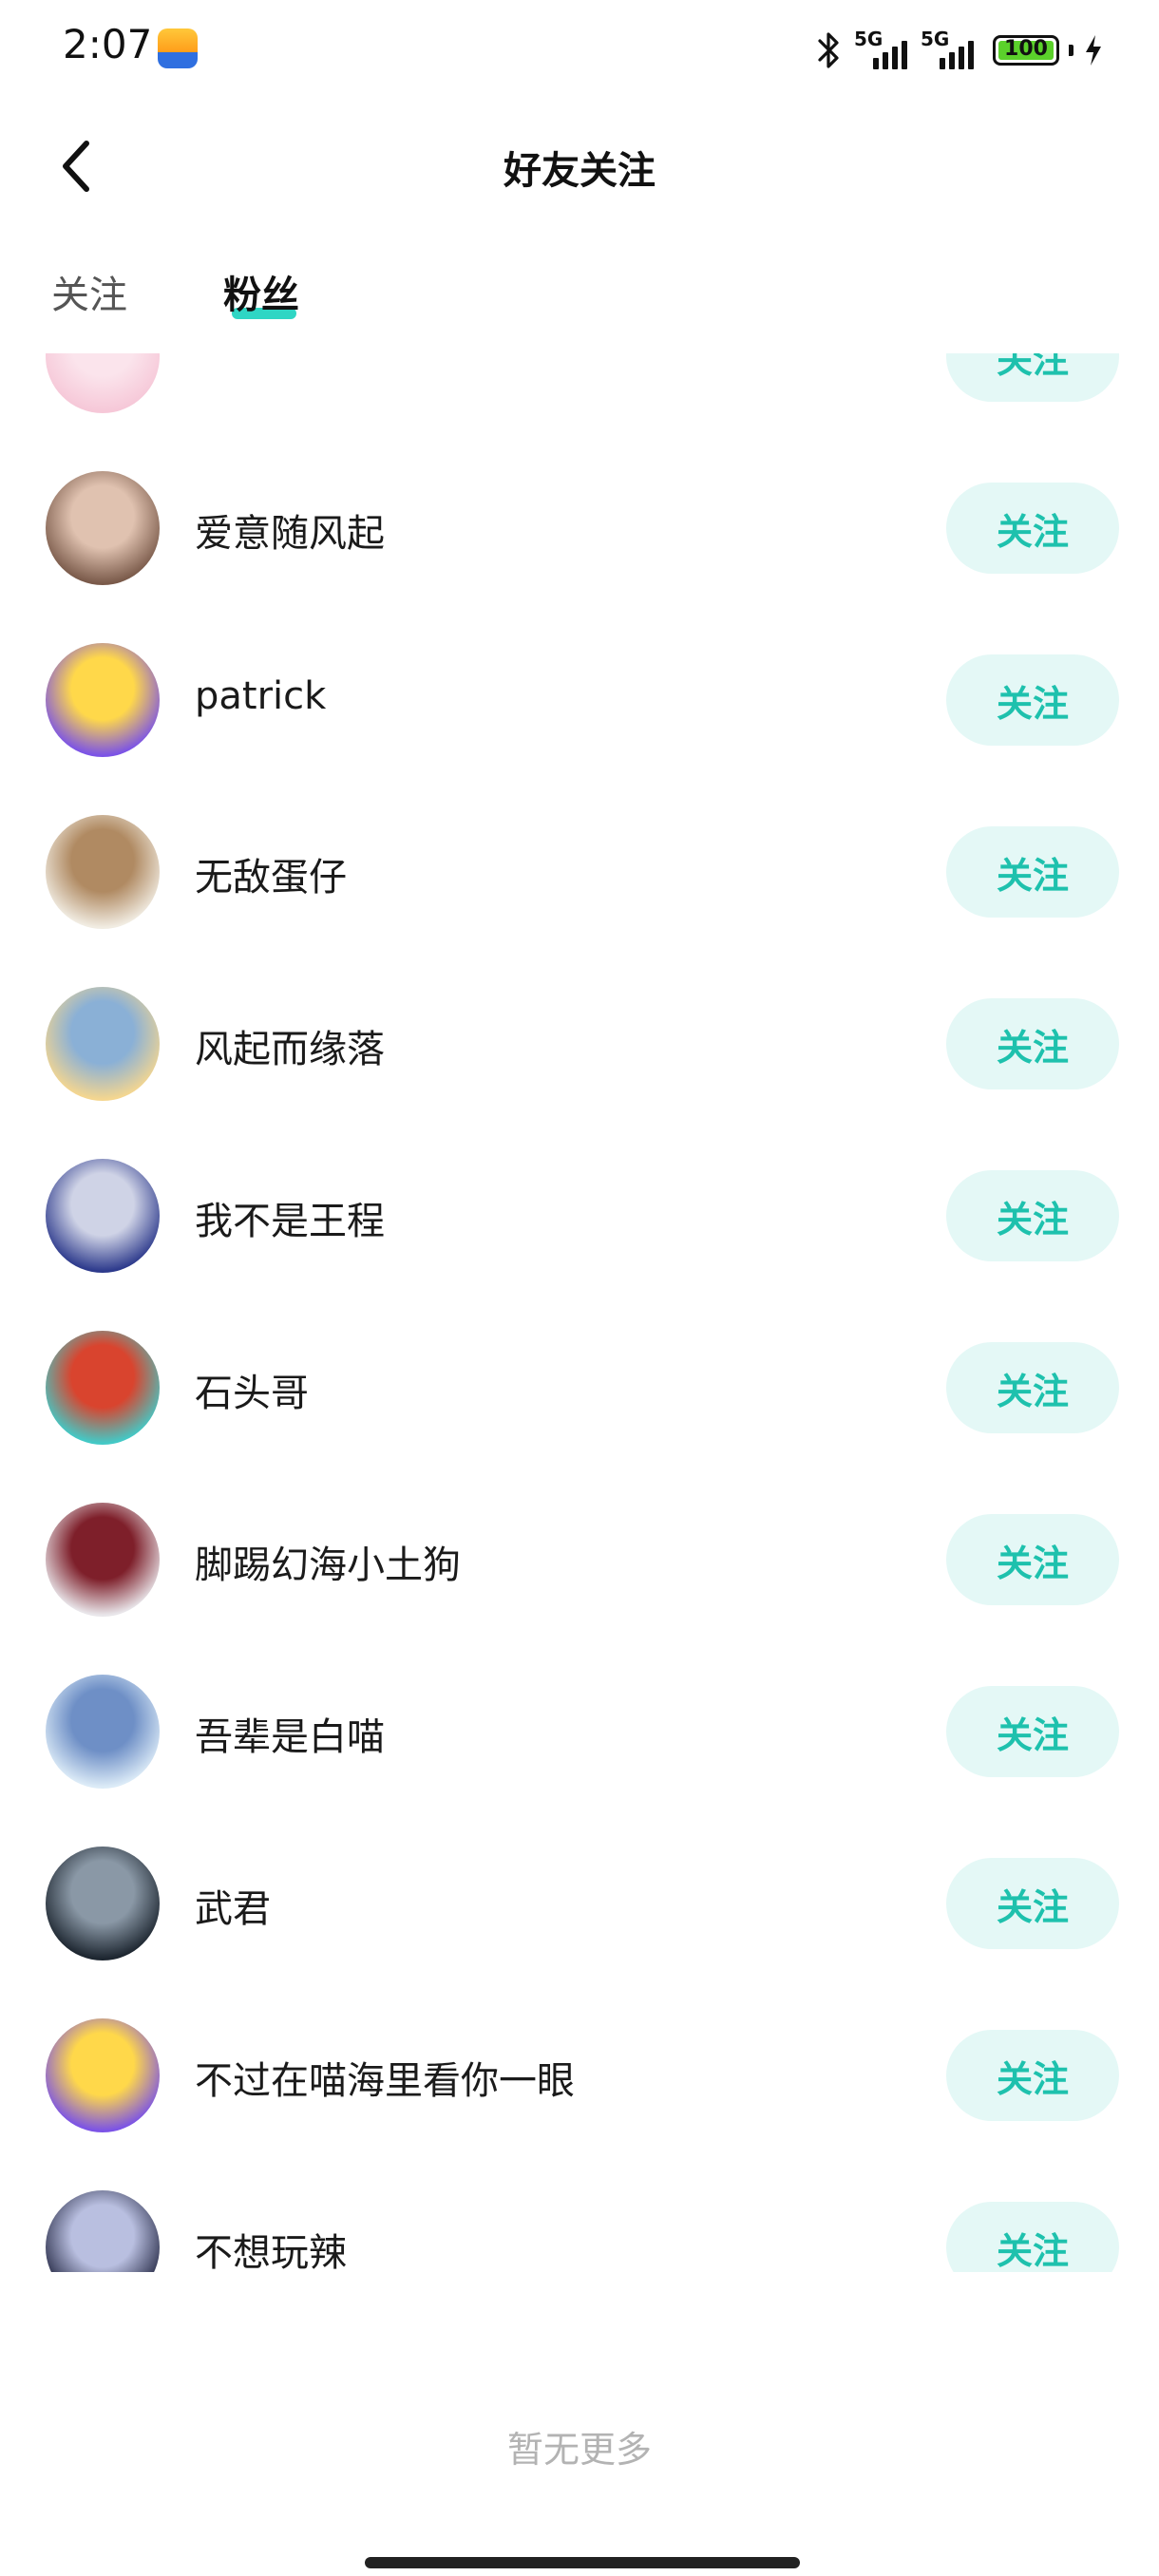 This screenshot has height=2576, width=1159. I want to click on bluetooth-icon, so click(828, 50).